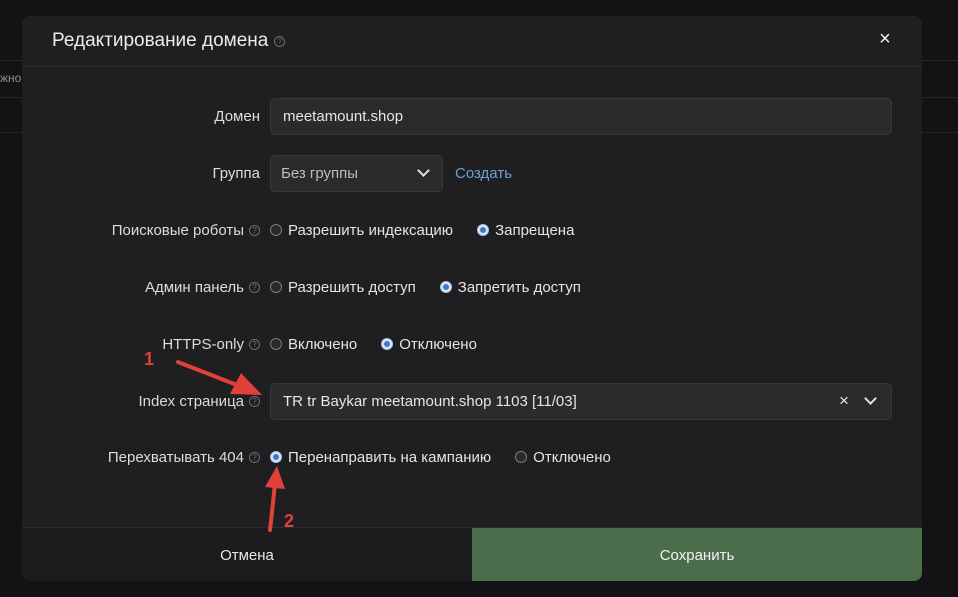  I want to click on intercept404-off-radio: Отключено, so click(563, 457).